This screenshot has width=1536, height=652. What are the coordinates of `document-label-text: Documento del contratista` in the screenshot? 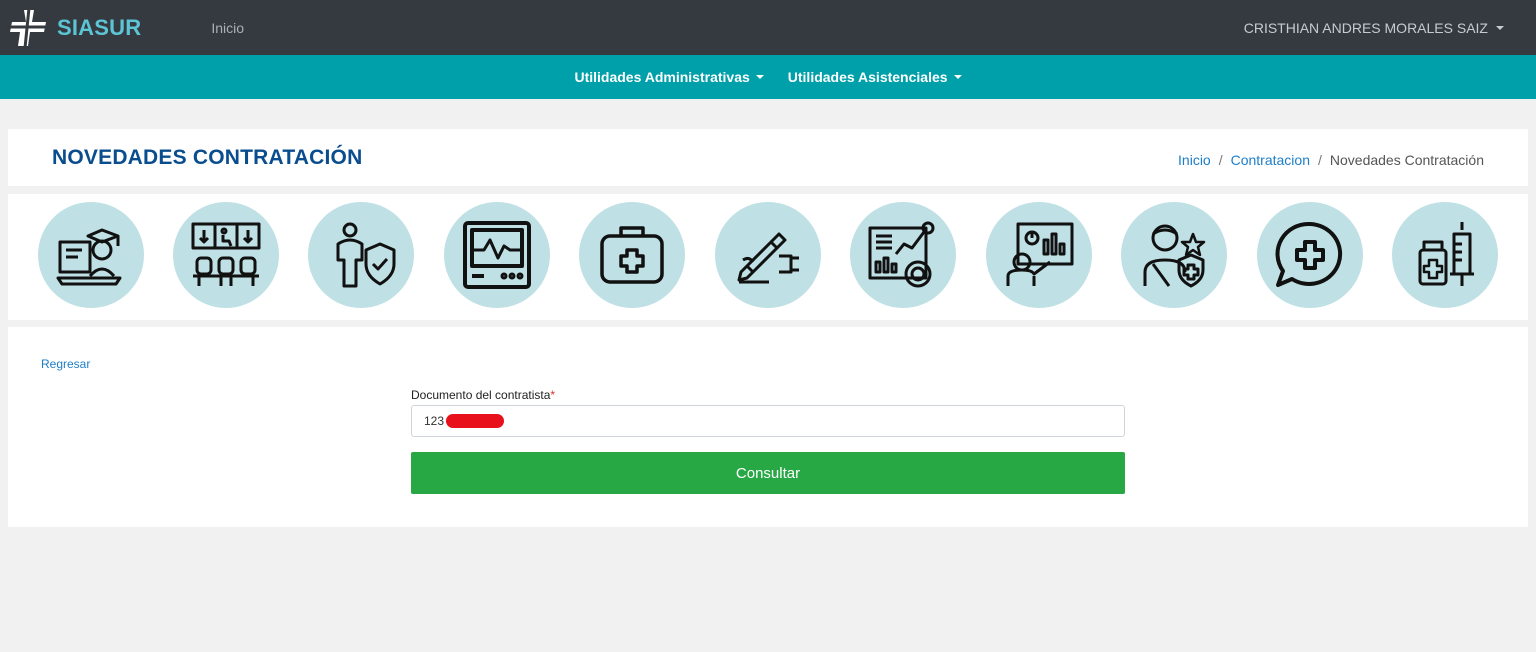 It's located at (481, 395).